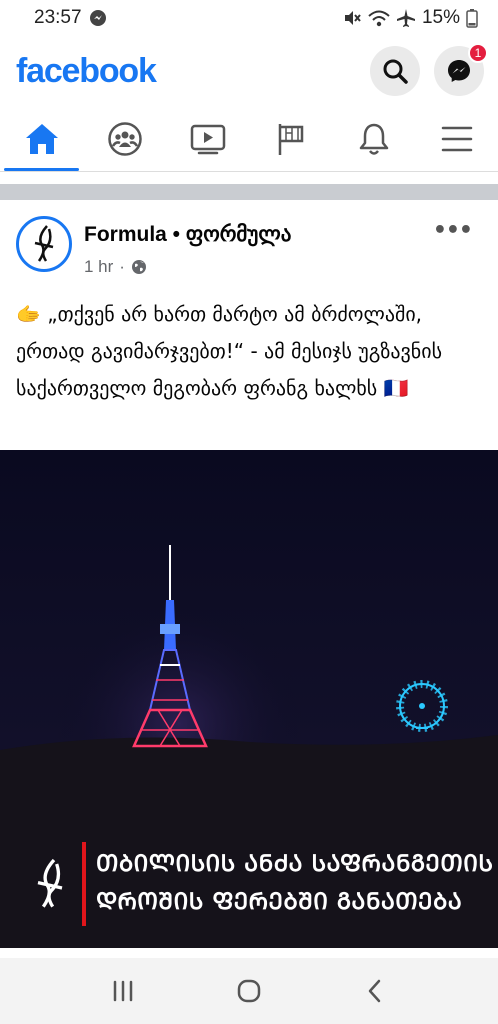 The height and width of the screenshot is (1024, 498). Describe the element at coordinates (453, 230) in the screenshot. I see `more-options-button: •••` at that location.